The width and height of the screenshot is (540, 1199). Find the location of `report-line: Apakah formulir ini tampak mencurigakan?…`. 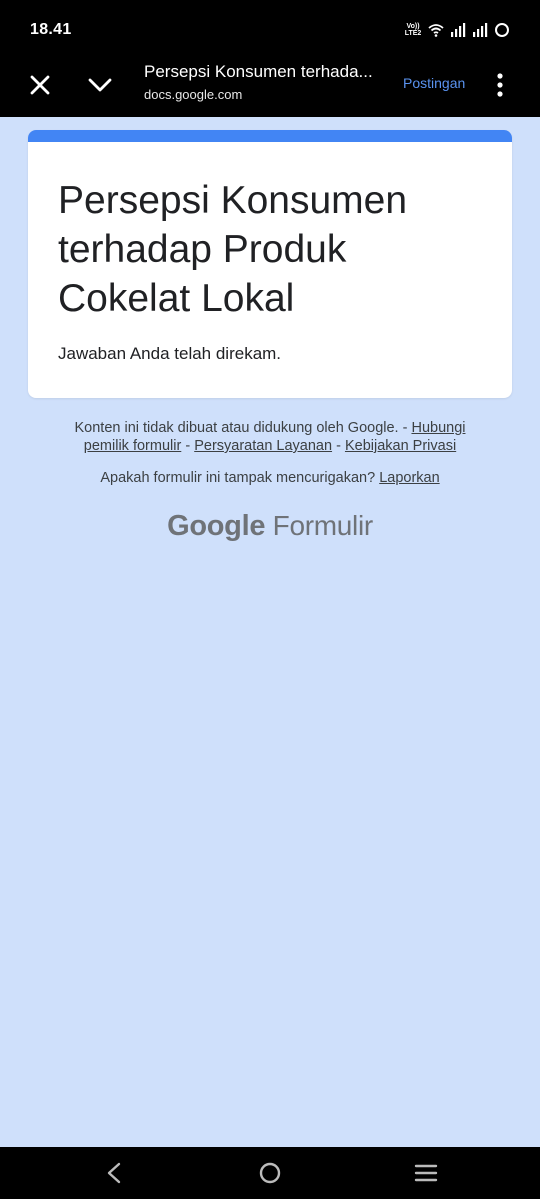

report-line: Apakah formulir ini tampak mencurigakan?… is located at coordinates (270, 478).